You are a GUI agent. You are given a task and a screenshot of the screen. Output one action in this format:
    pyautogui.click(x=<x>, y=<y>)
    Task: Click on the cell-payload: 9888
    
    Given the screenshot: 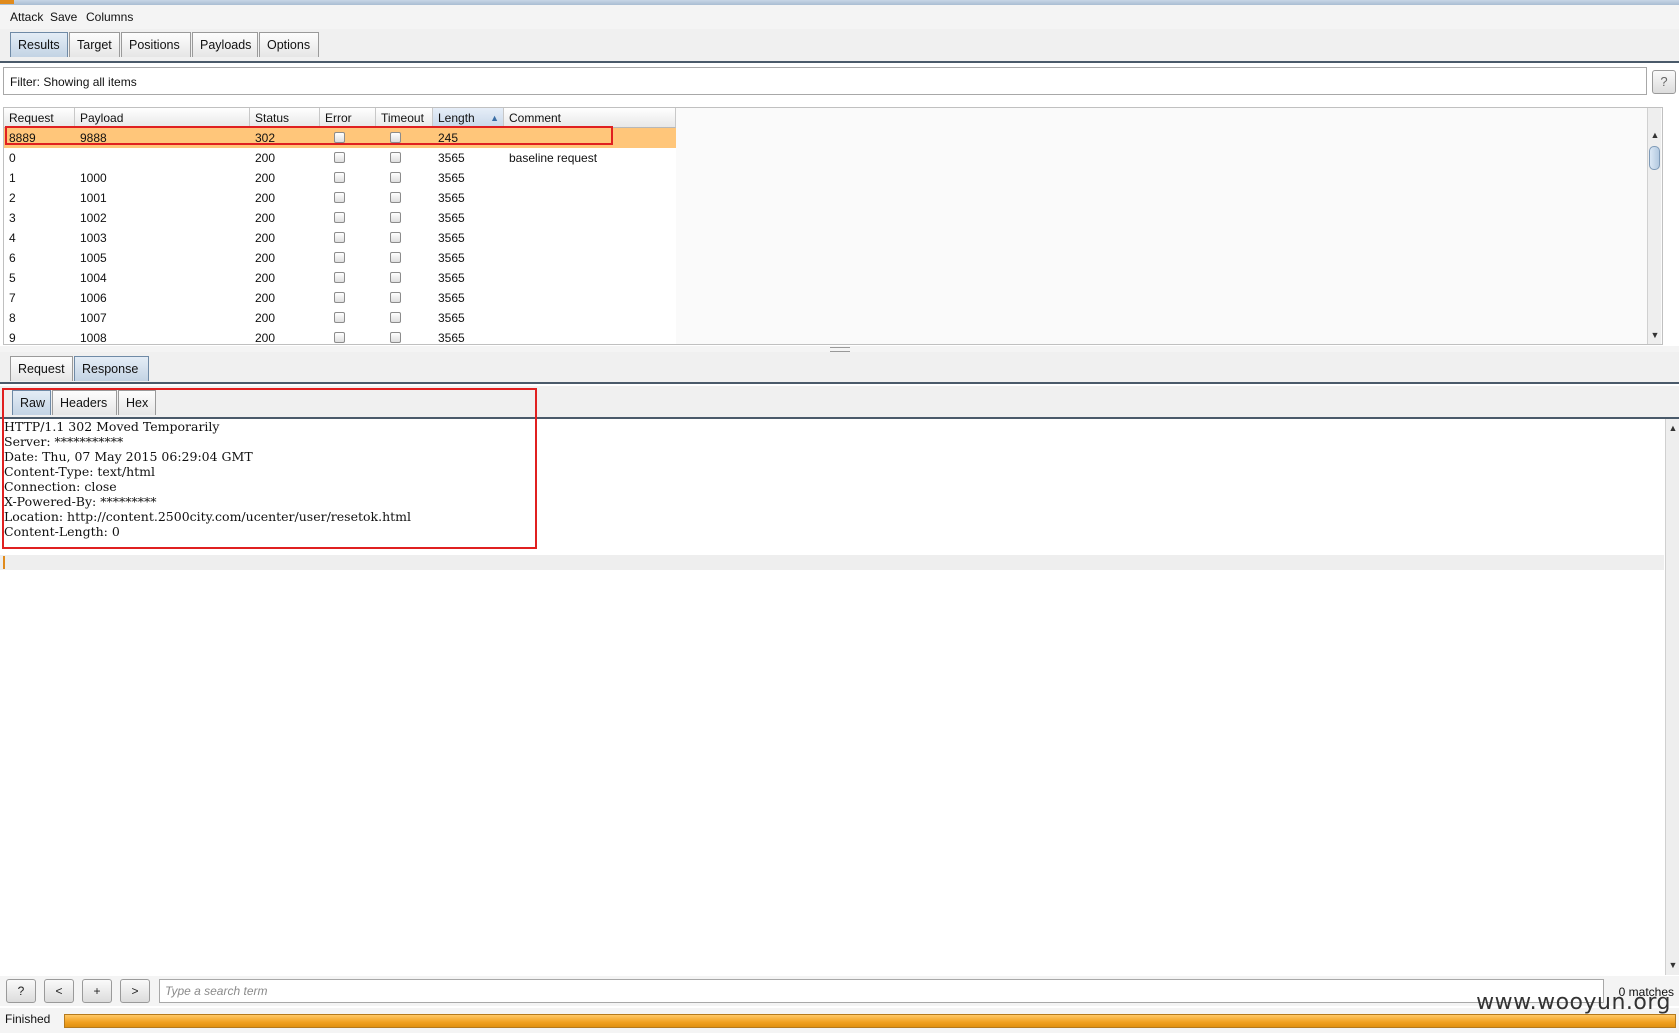 What is the action you would take?
    pyautogui.click(x=93, y=138)
    